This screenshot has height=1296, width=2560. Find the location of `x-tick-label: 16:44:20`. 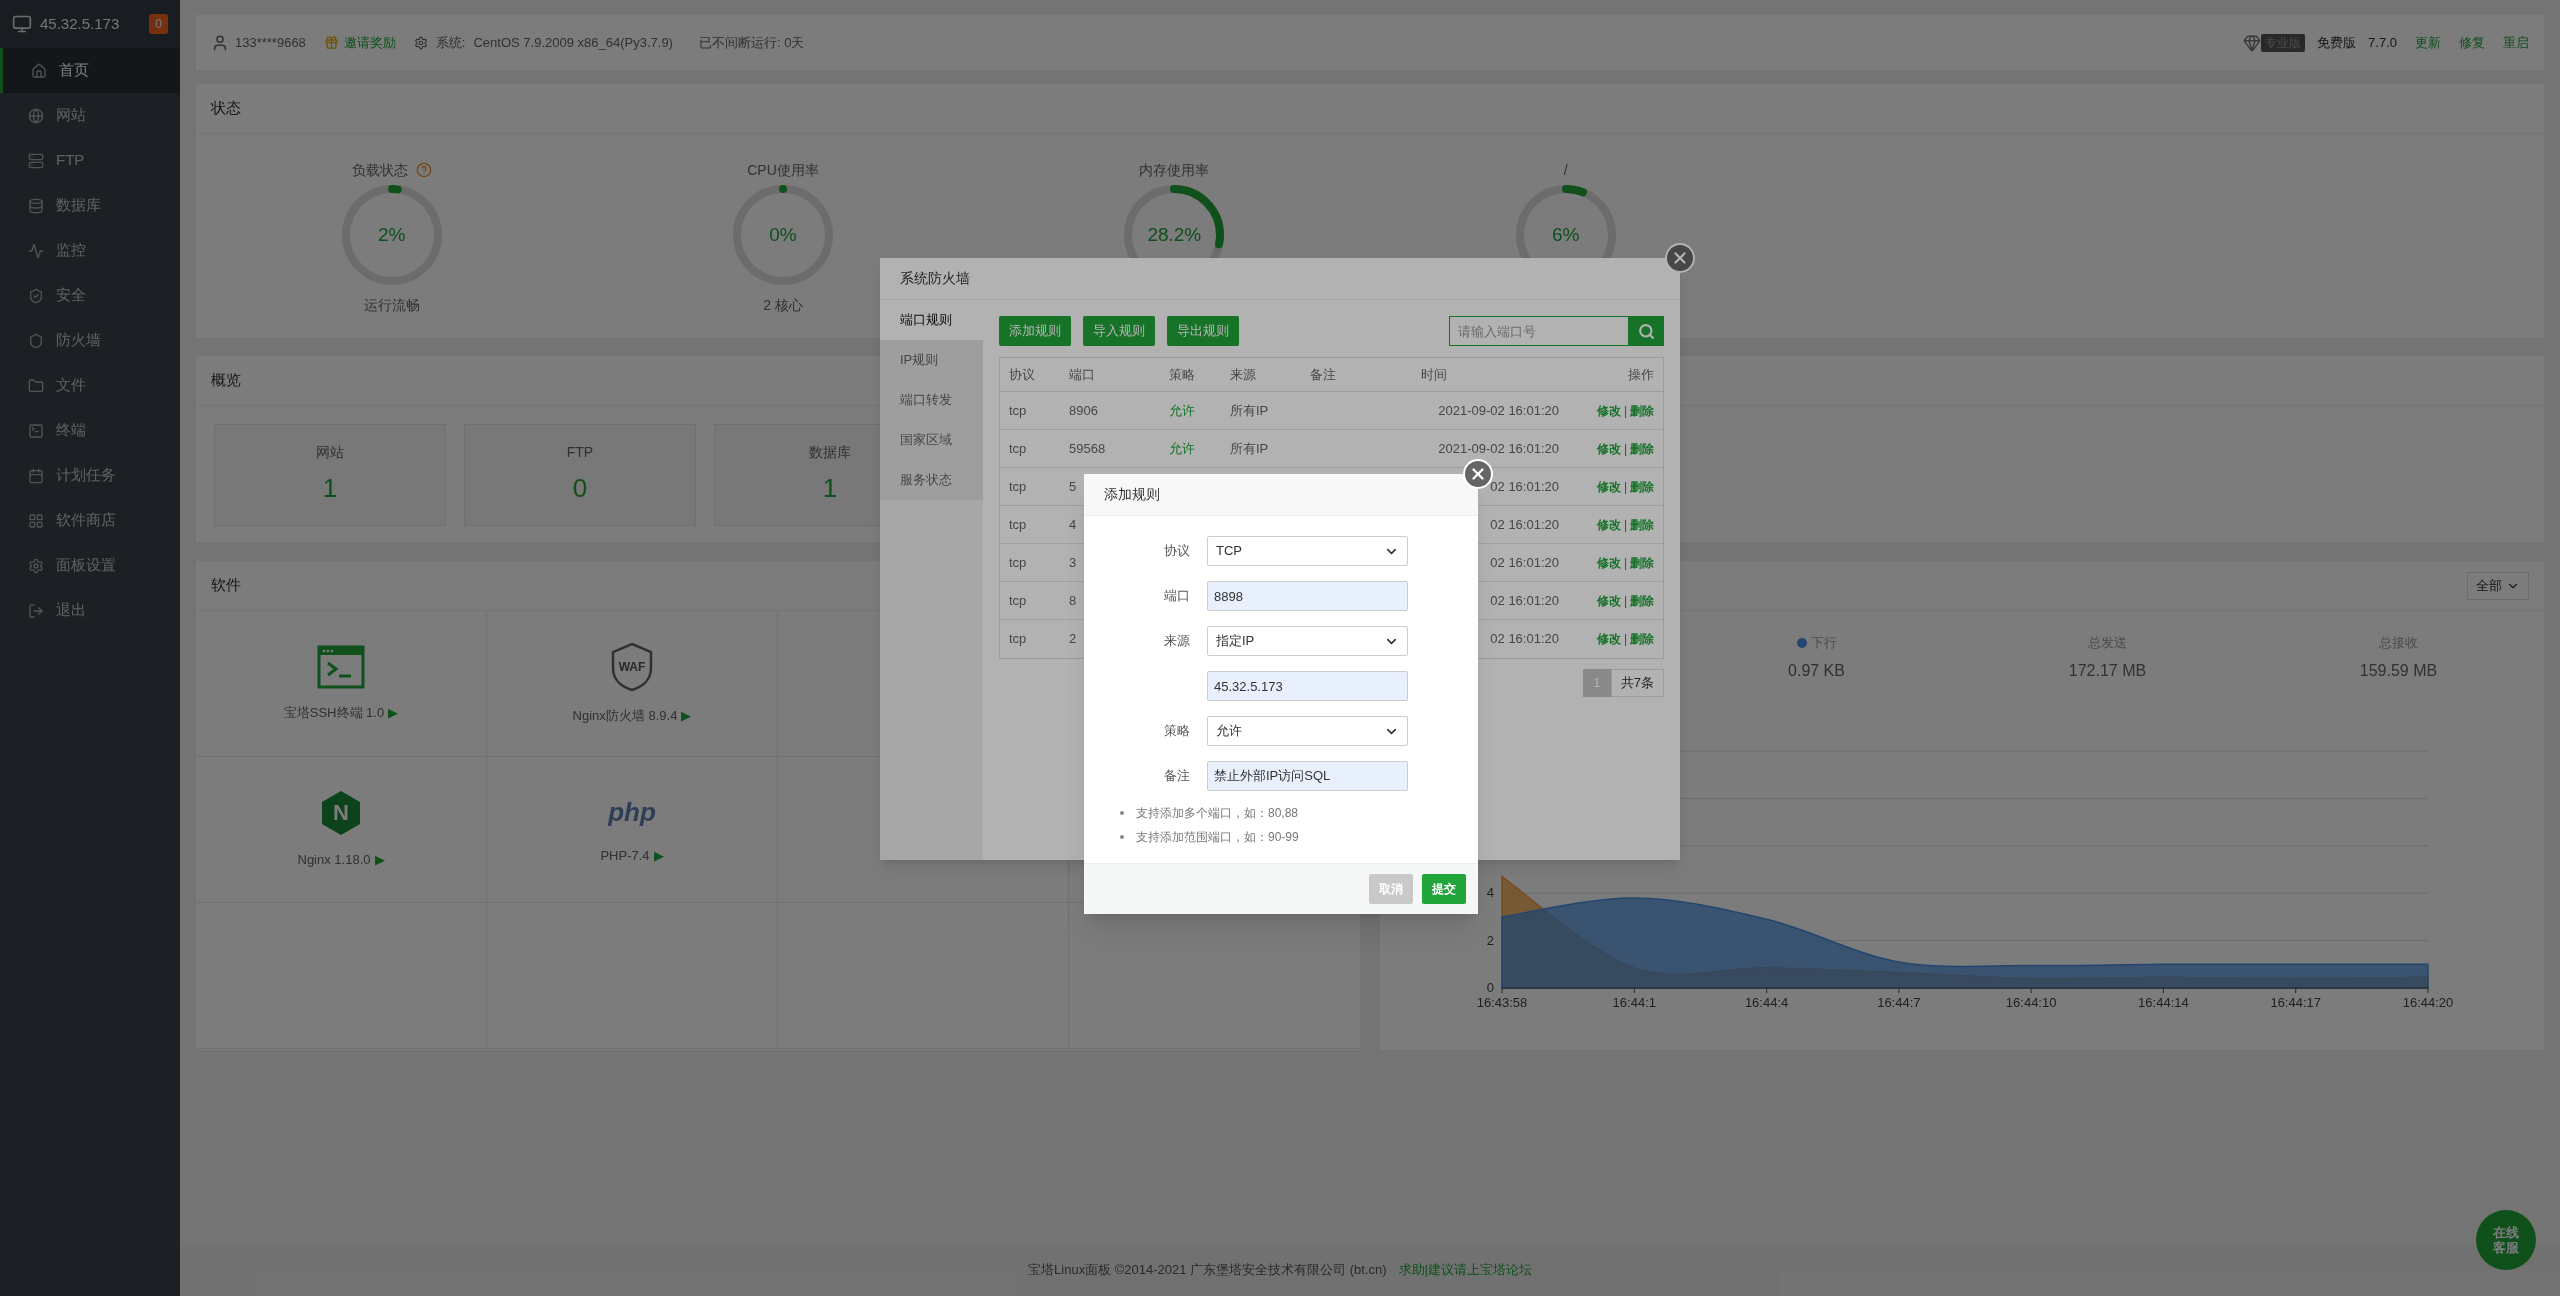

x-tick-label: 16:44:20 is located at coordinates (2428, 1002).